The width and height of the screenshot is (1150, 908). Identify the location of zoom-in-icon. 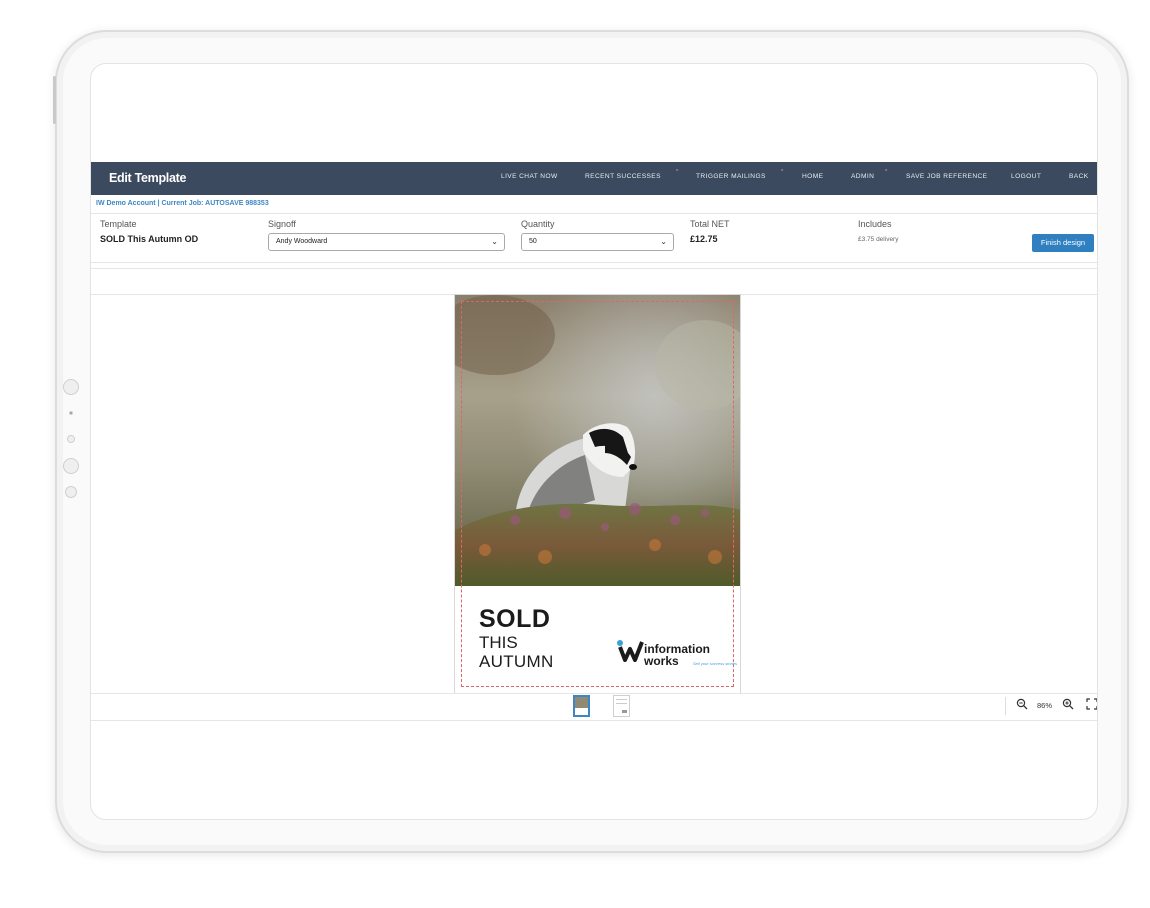
(1068, 704).